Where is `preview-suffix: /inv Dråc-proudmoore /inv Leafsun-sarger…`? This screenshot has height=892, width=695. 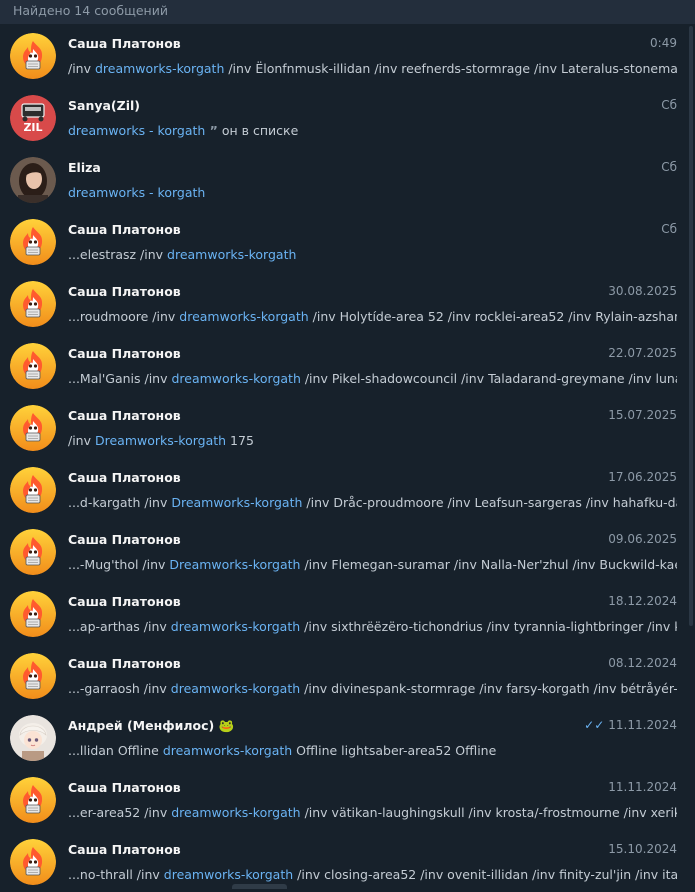
preview-suffix: /inv Dråc-proudmoore /inv Leafsun-sarger… is located at coordinates (489, 502).